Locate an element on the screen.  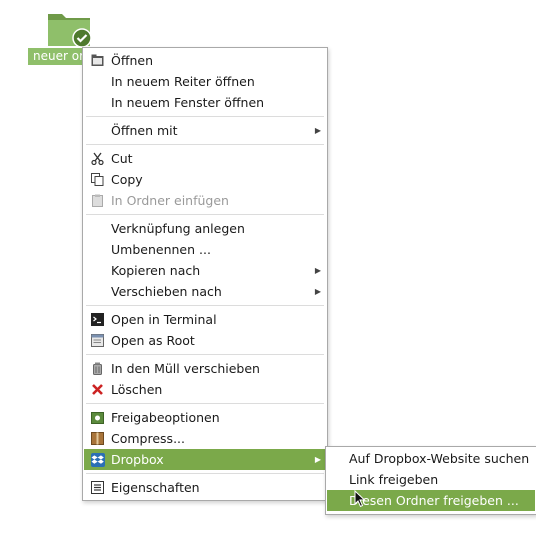
menu-item-move-to: Verschieben nach ▶ is located at coordinates (205, 291).